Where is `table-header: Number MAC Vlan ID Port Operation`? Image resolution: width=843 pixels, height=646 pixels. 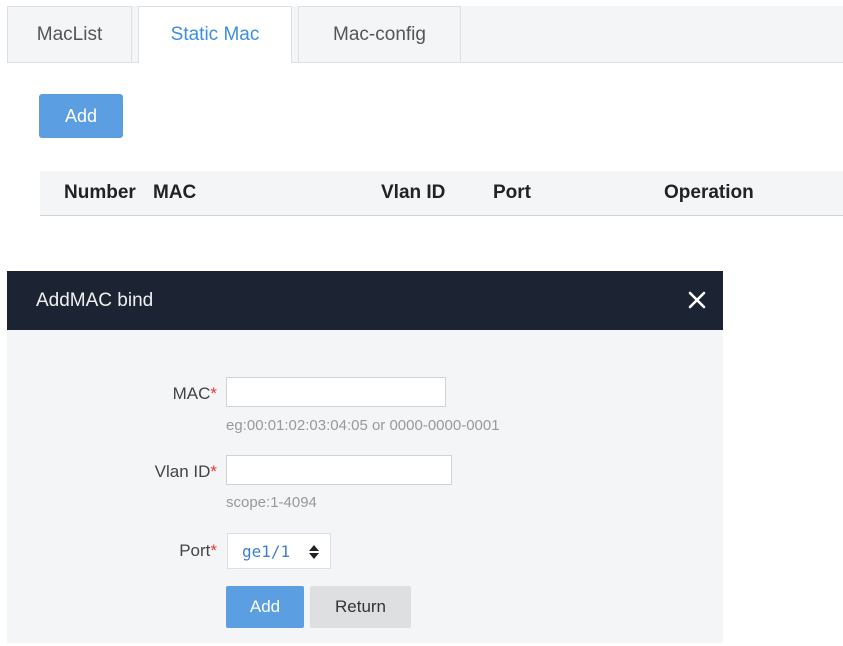 table-header: Number MAC Vlan ID Port Operation is located at coordinates (441, 193).